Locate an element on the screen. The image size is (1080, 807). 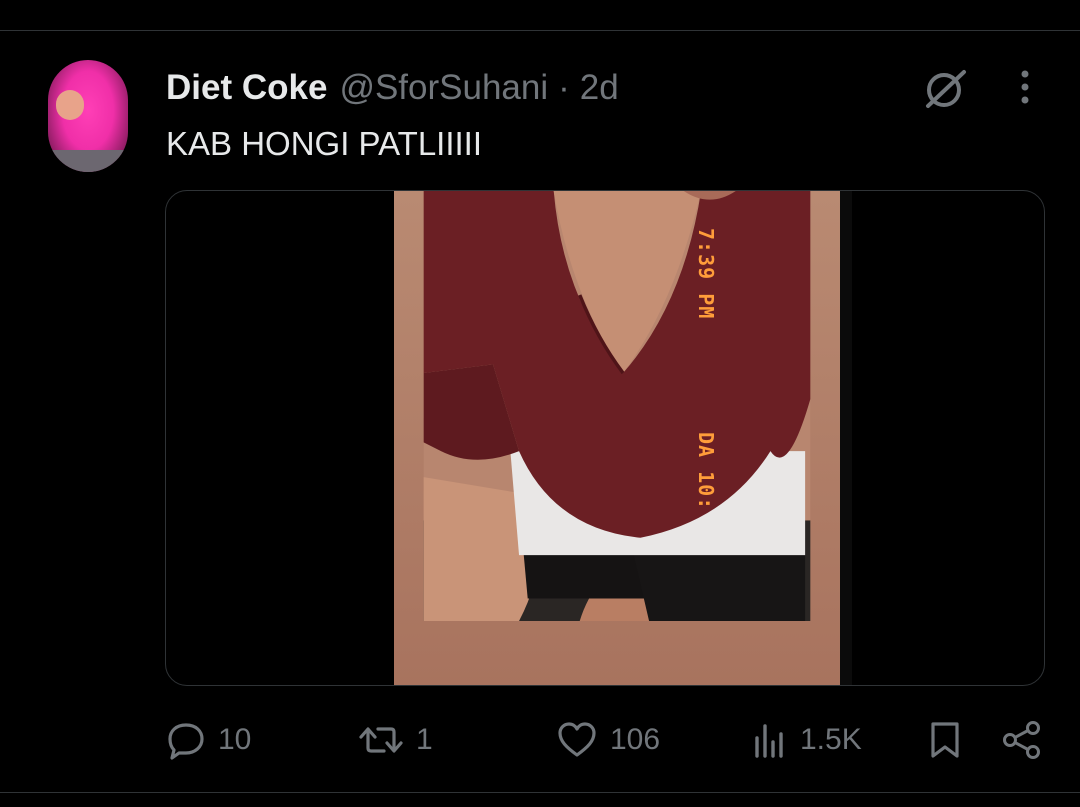
share-icon is located at coordinates (1022, 740).